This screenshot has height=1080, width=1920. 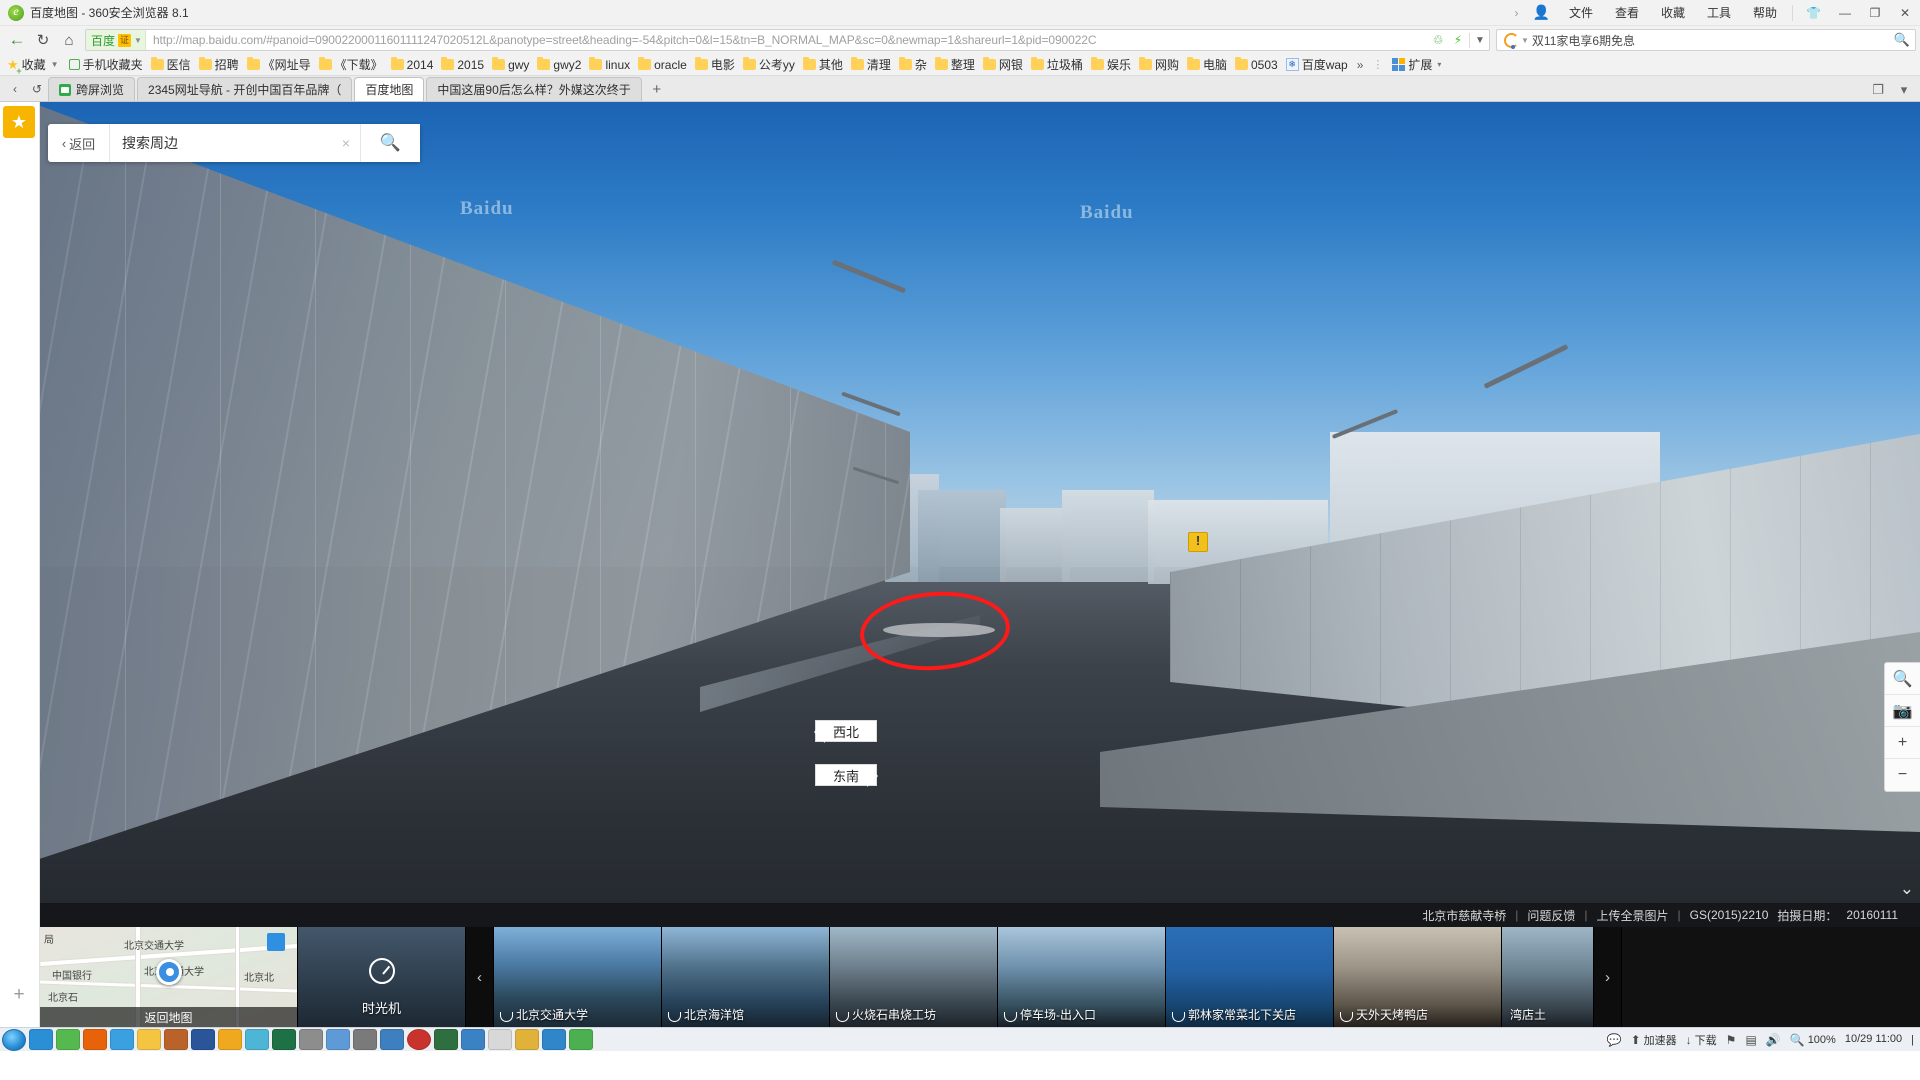 I want to click on tab-list-icon: ▾, so click(x=1904, y=90).